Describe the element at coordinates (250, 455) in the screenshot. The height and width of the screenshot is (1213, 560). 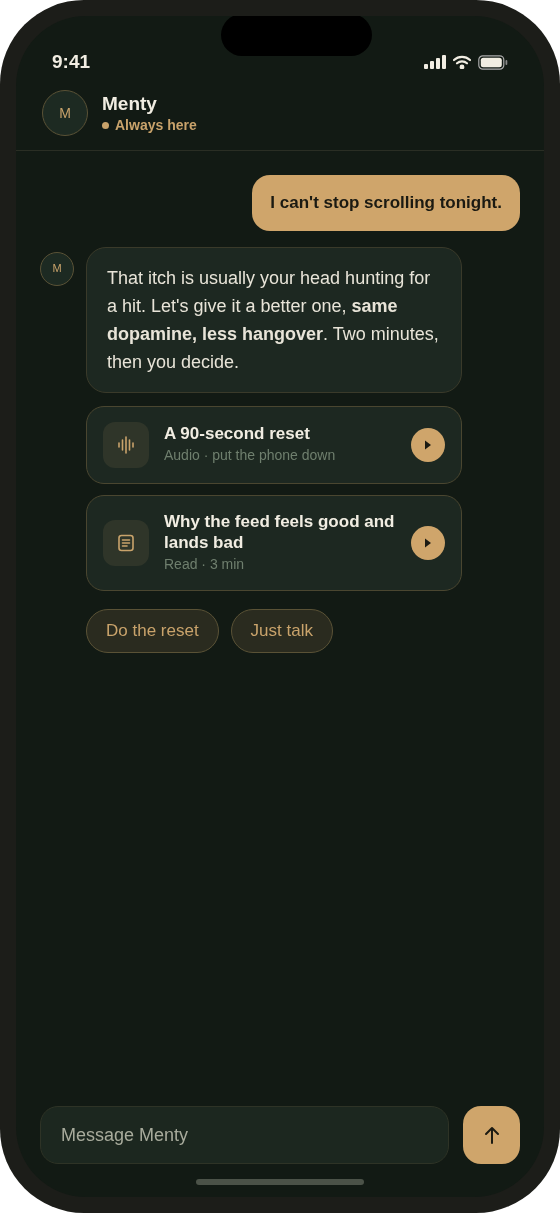
I see `card-subtitle: Audio · put the phone down` at that location.